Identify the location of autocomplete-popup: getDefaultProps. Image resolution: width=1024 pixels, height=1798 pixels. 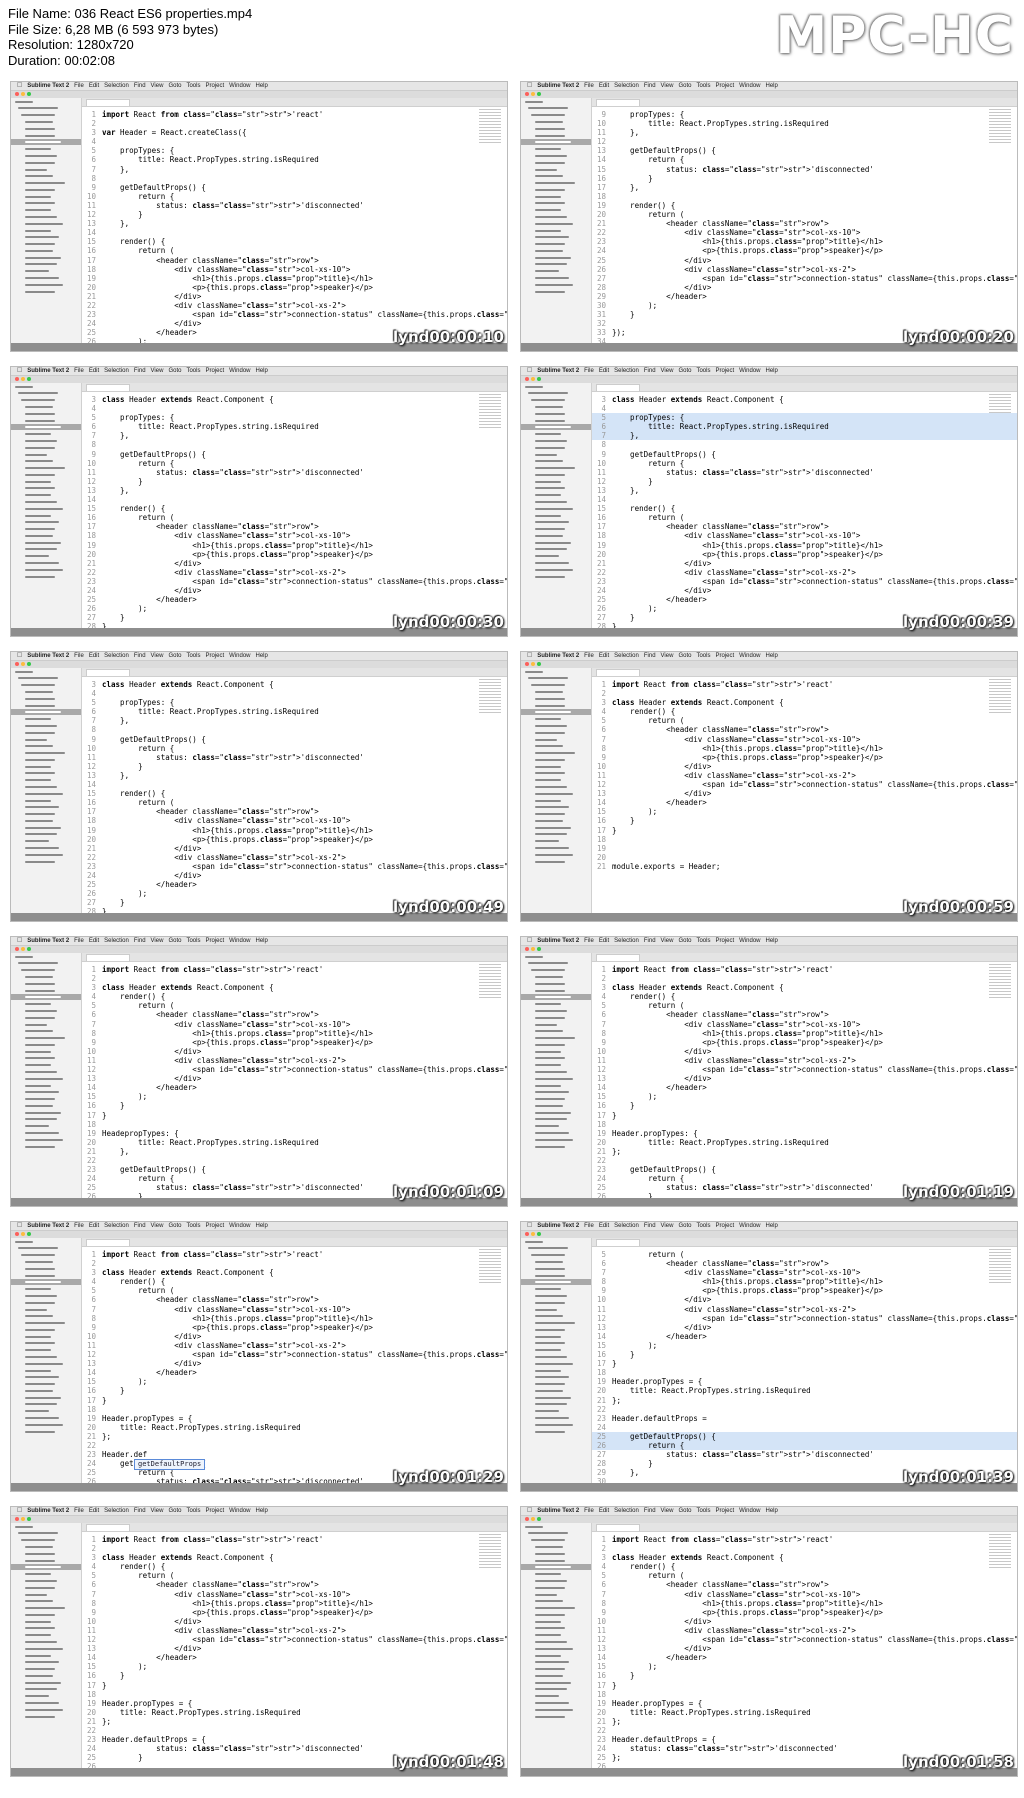
(170, 1465).